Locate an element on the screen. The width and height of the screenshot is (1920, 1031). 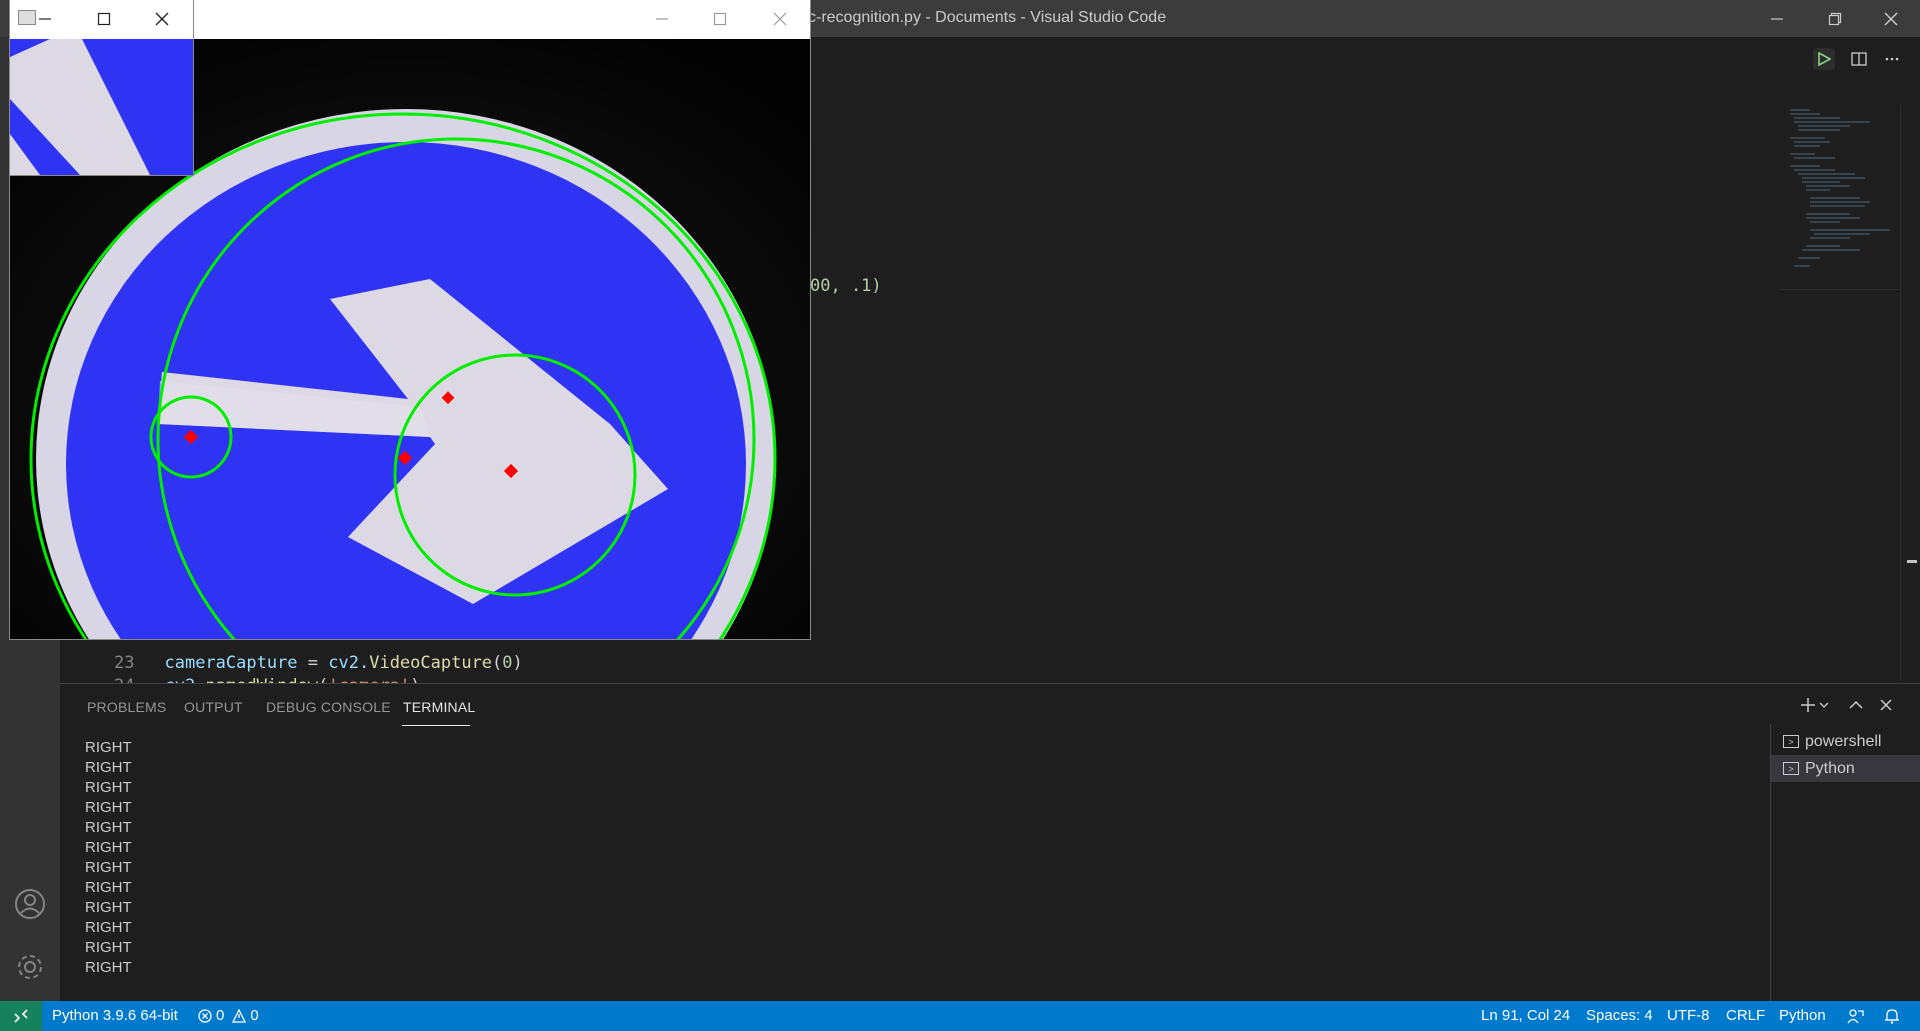
code-token: ( is located at coordinates (497, 663).